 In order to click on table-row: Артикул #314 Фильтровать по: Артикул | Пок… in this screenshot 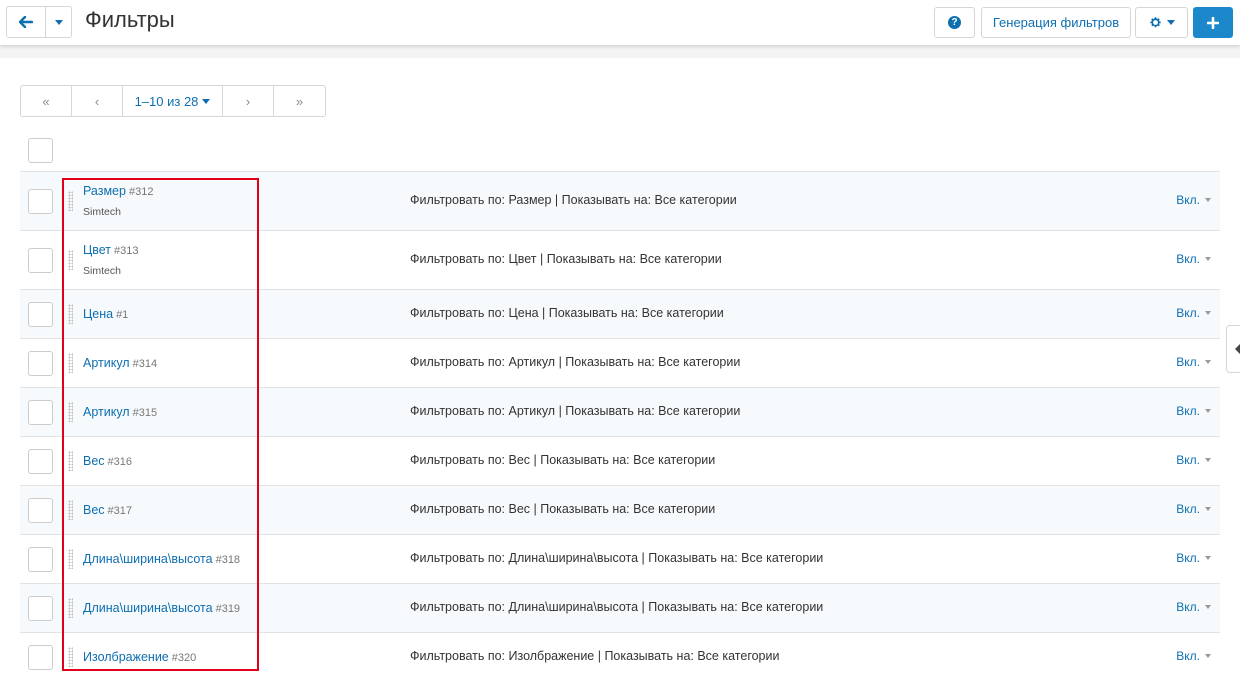, I will do `click(620, 362)`.